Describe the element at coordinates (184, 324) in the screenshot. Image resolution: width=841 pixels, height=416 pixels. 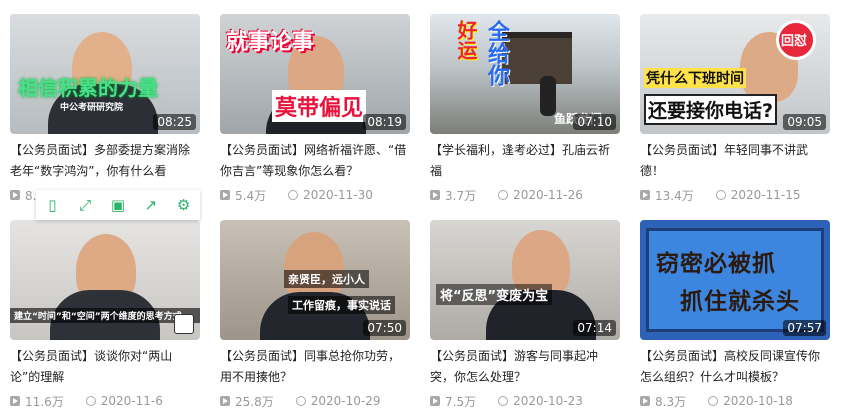
I see `cursor-icon` at that location.